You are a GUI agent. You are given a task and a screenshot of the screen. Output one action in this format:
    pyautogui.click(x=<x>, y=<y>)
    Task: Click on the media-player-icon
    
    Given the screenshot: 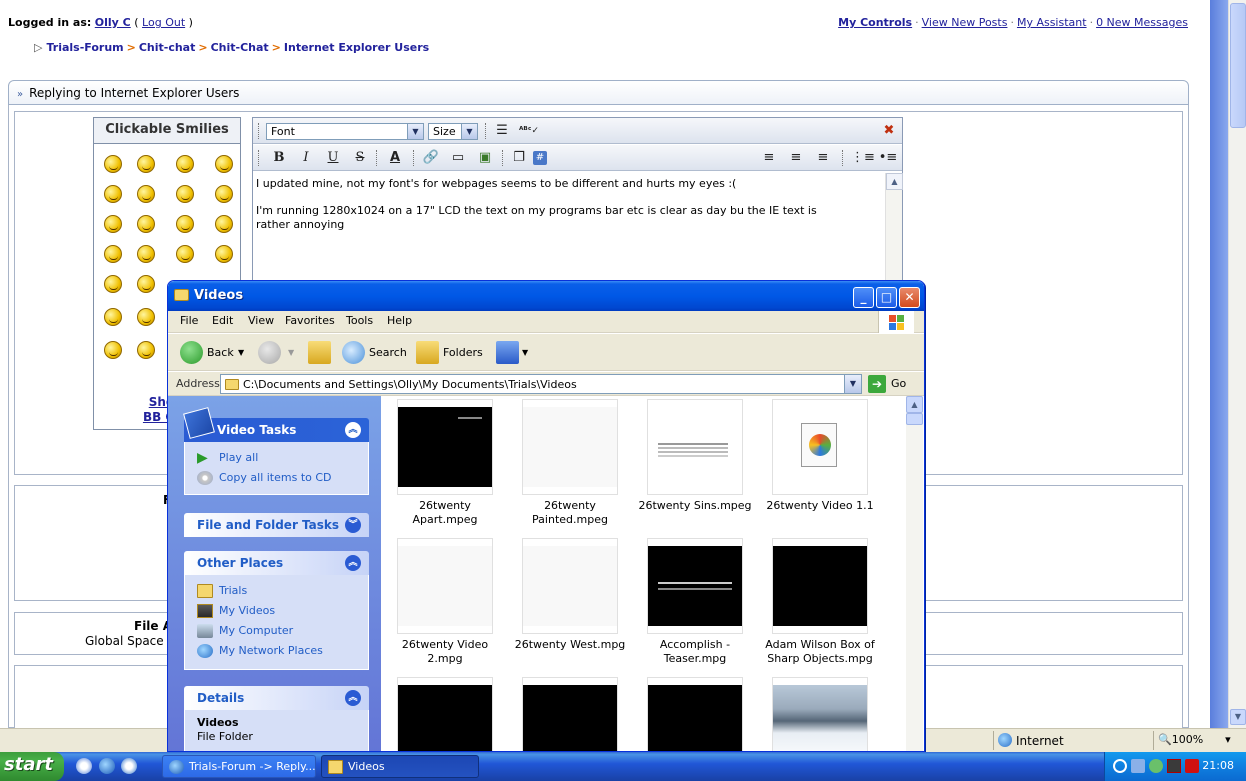 What is the action you would take?
    pyautogui.click(x=129, y=766)
    